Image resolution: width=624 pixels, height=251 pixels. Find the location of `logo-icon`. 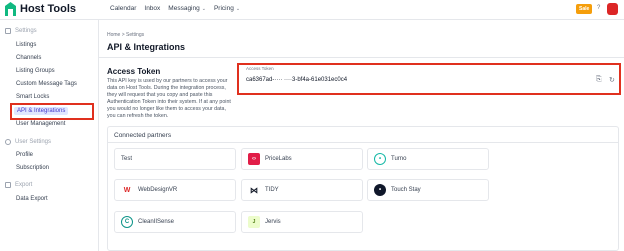

logo-icon is located at coordinates (10, 9).